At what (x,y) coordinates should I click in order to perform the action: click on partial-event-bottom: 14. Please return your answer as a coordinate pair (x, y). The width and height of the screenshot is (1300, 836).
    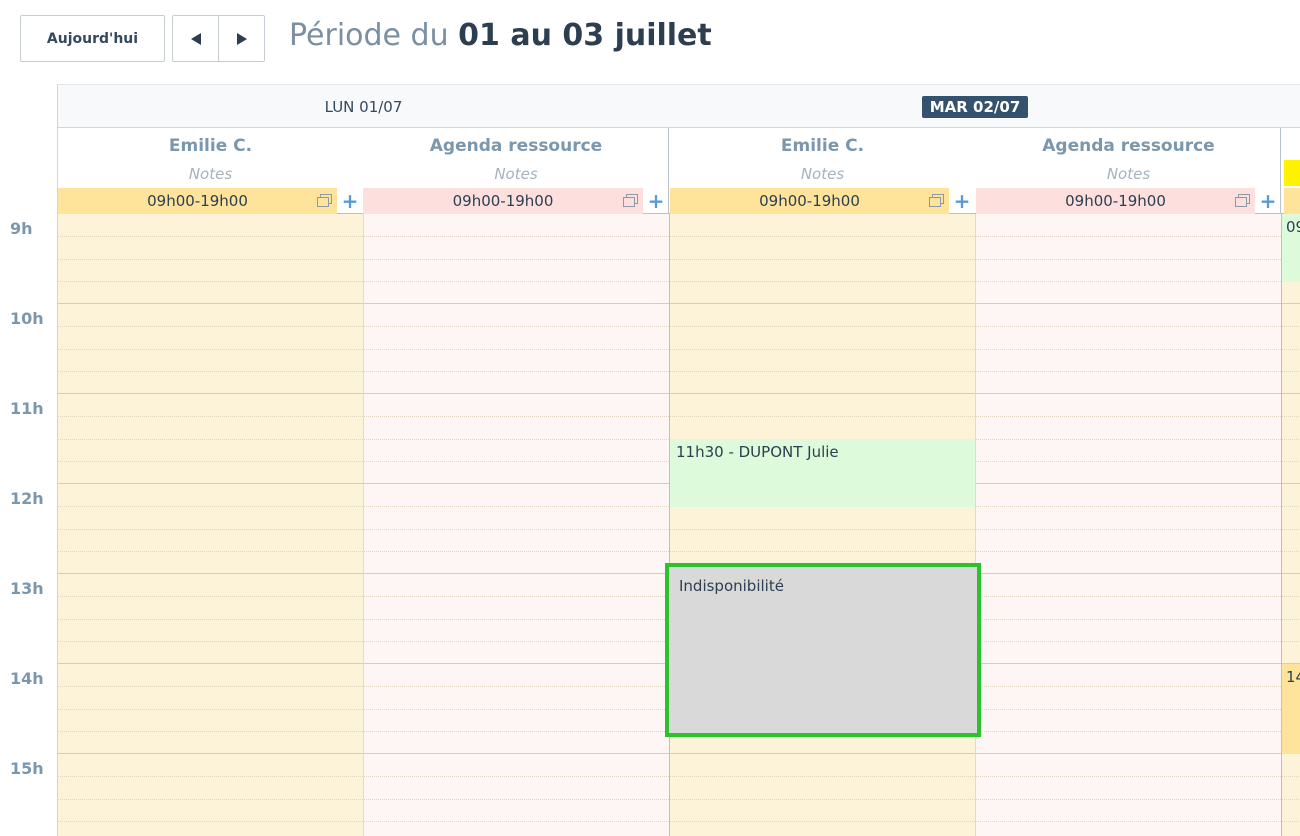
    Looking at the image, I should click on (1291, 709).